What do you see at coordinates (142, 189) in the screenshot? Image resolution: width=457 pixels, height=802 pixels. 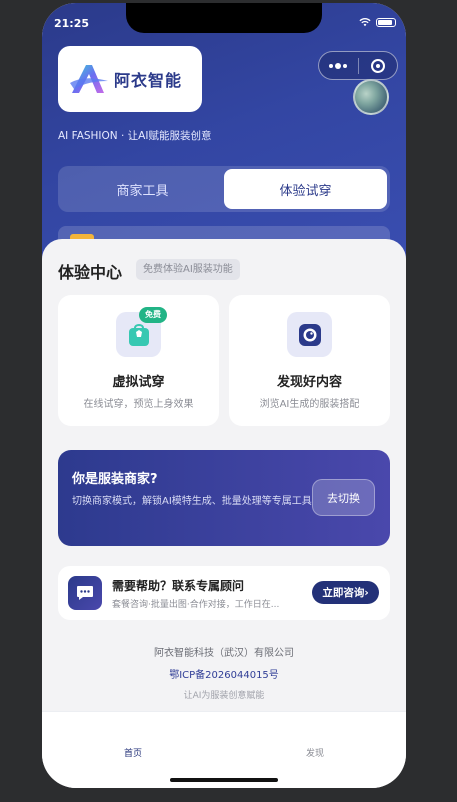 I see `tab-merchant-tools: 商家工具` at bounding box center [142, 189].